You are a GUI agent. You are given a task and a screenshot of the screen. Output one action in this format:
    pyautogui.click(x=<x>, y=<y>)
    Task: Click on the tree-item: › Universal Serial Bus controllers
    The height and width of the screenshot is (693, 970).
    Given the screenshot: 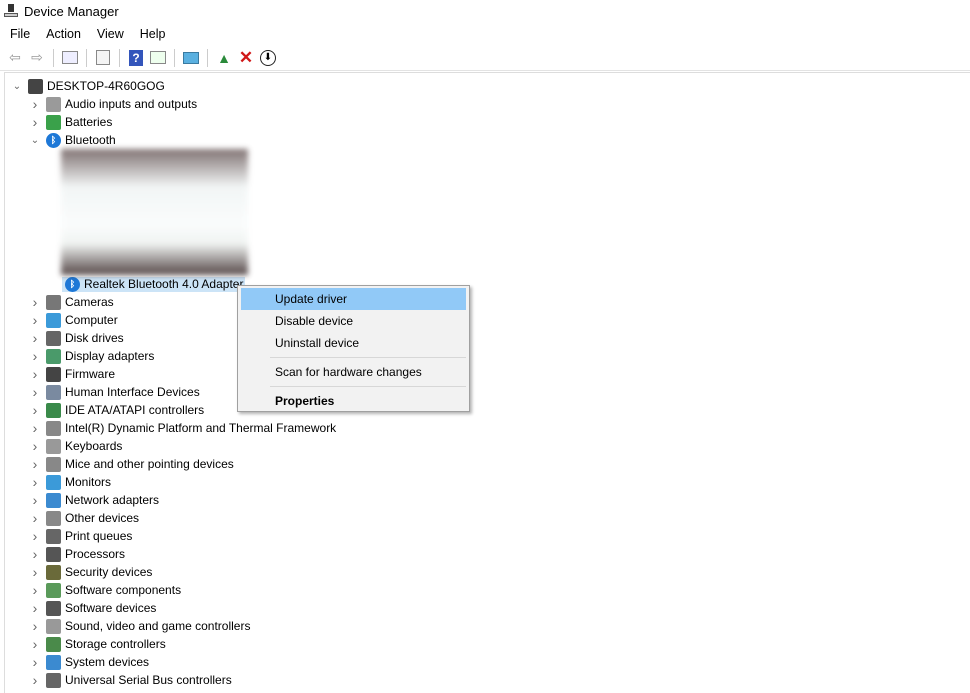 What is the action you would take?
    pyautogui.click(x=487, y=680)
    